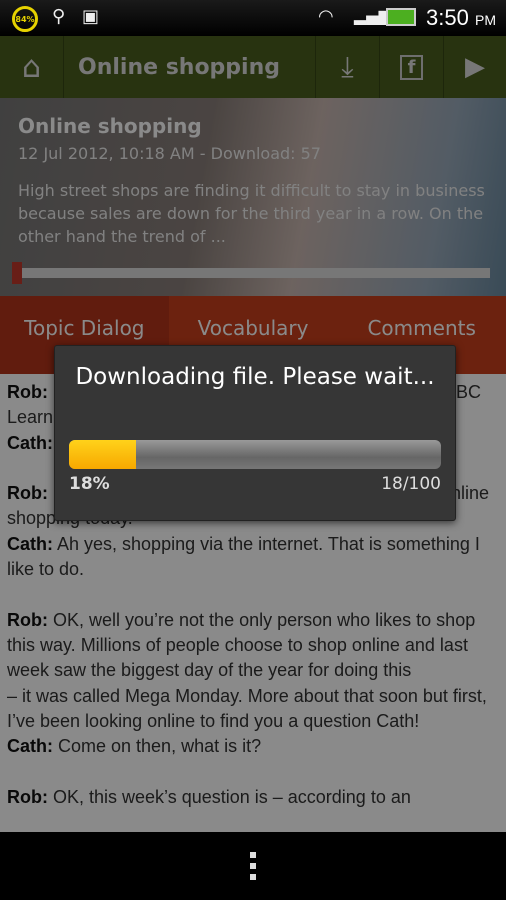  I want to click on wifi-icon: ◠, so click(326, 16).